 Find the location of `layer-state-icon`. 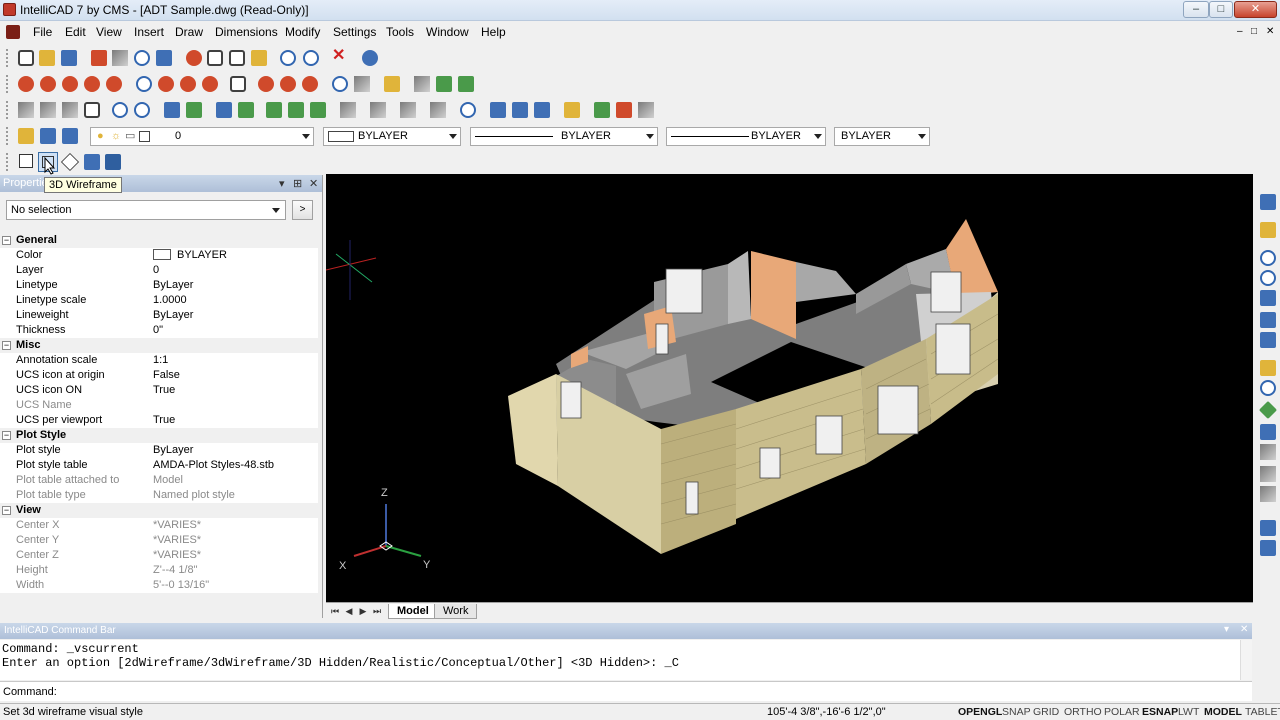

layer-state-icon is located at coordinates (48, 136).